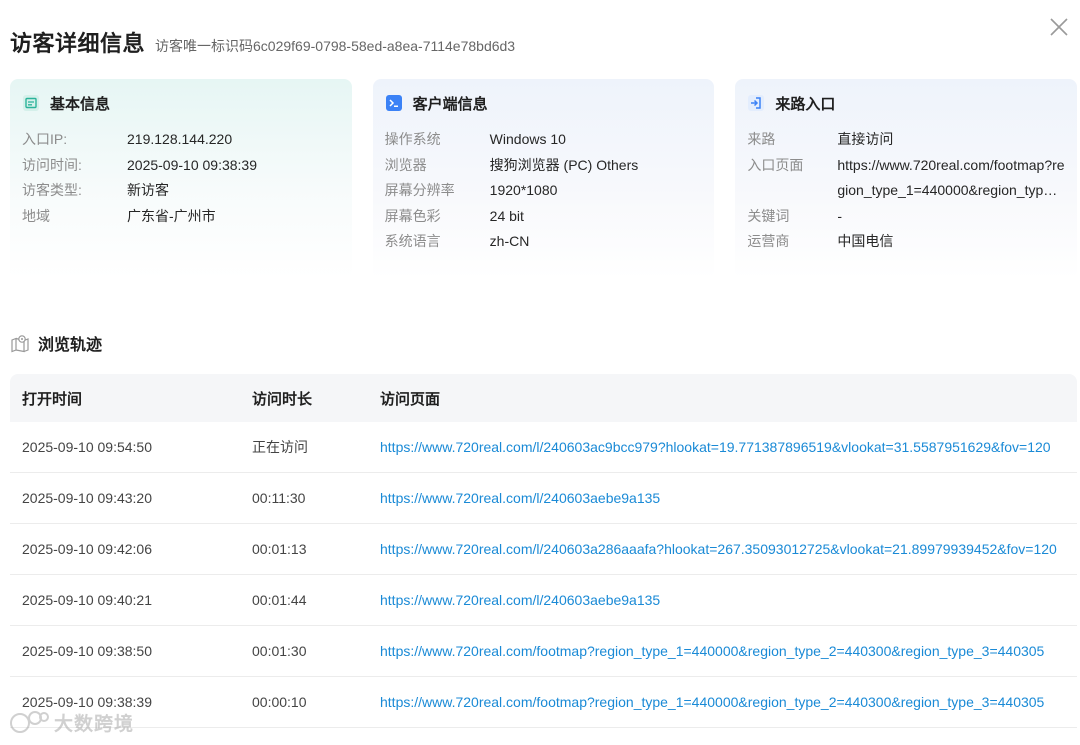 Image resolution: width=1080 pixels, height=745 pixels. I want to click on row-value: 2025-09-10 09:38:39, so click(192, 164).